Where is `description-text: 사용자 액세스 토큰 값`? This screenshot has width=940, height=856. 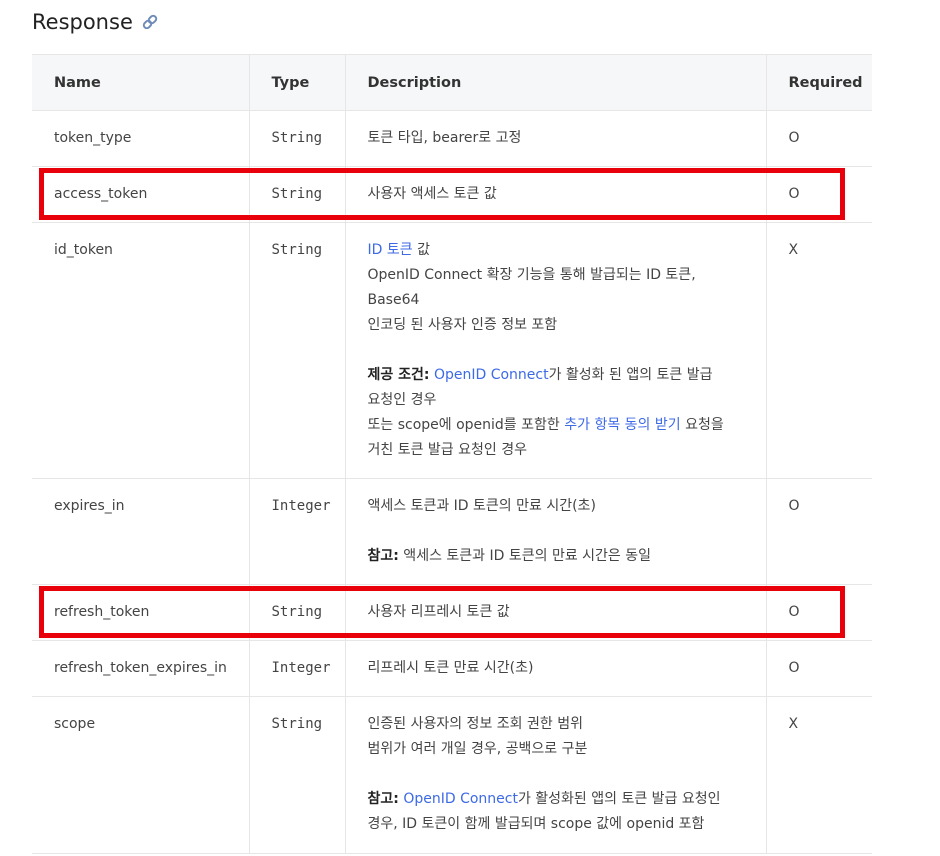 description-text: 사용자 액세스 토큰 값 is located at coordinates (432, 194).